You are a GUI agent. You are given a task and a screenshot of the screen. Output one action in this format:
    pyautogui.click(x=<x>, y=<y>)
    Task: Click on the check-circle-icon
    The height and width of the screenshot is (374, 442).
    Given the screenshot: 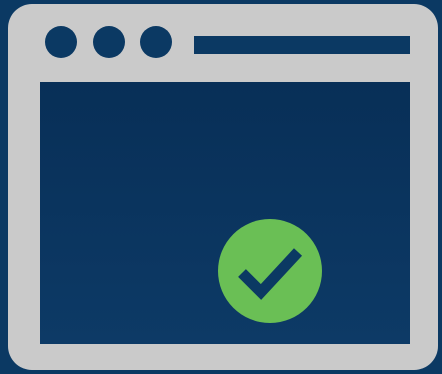 What is the action you would take?
    pyautogui.click(x=270, y=271)
    